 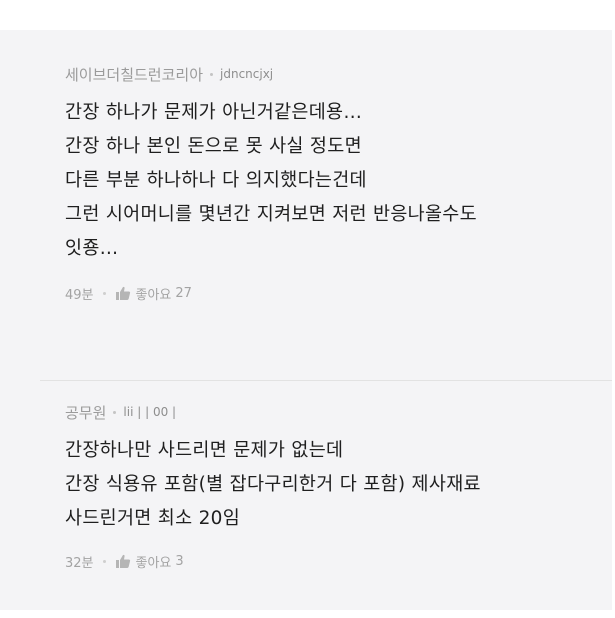 What do you see at coordinates (213, 146) in the screenshot?
I see `comment-text-line: 간장 하나 본인 돈으로 못 사실 정도면` at bounding box center [213, 146].